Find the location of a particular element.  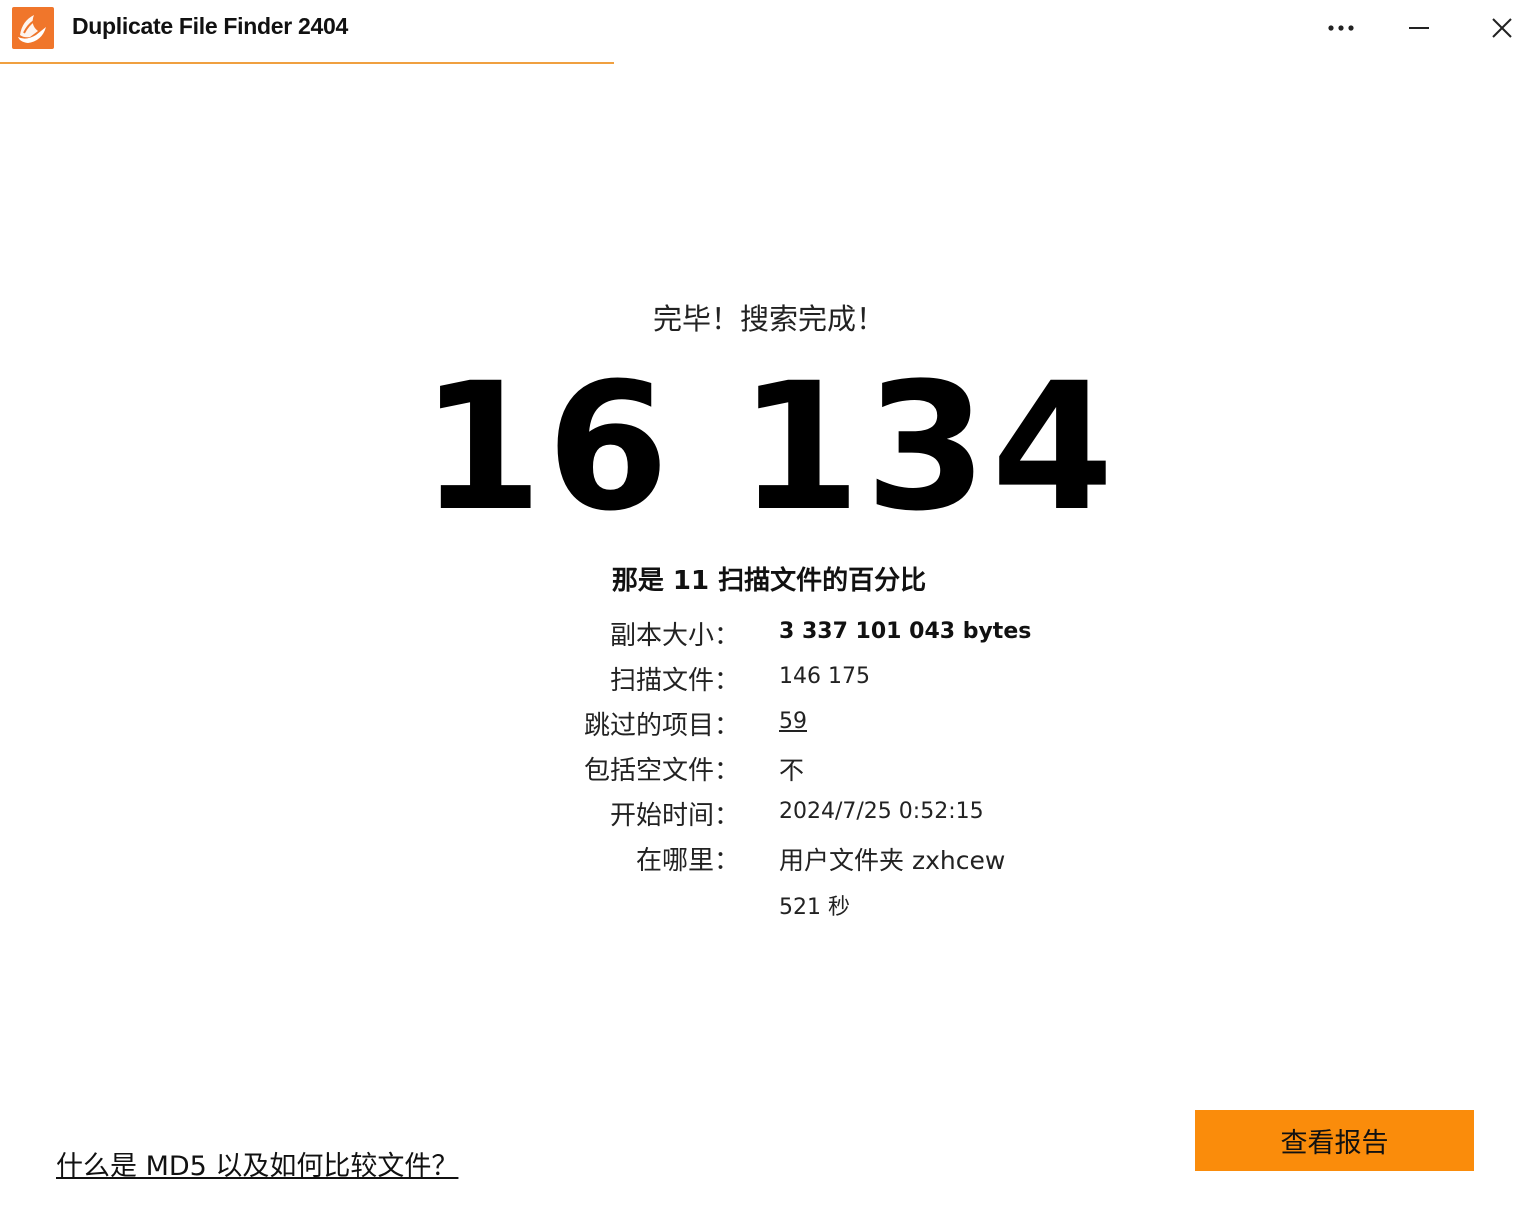

stat-row-skipped-items: 跳过的项目： 59 is located at coordinates (769, 727).